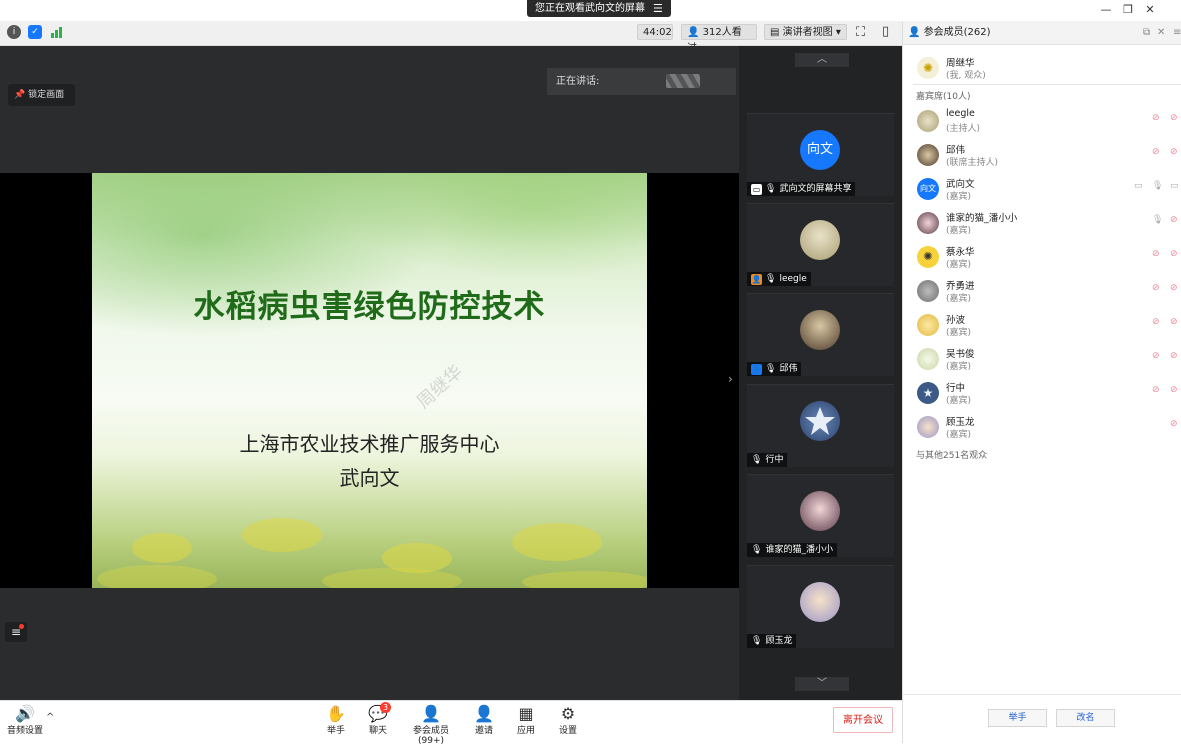 The image size is (1181, 746). What do you see at coordinates (792, 550) in the screenshot?
I see `thumbnail-label: 🎙 谁家的猫_潘小小` at bounding box center [792, 550].